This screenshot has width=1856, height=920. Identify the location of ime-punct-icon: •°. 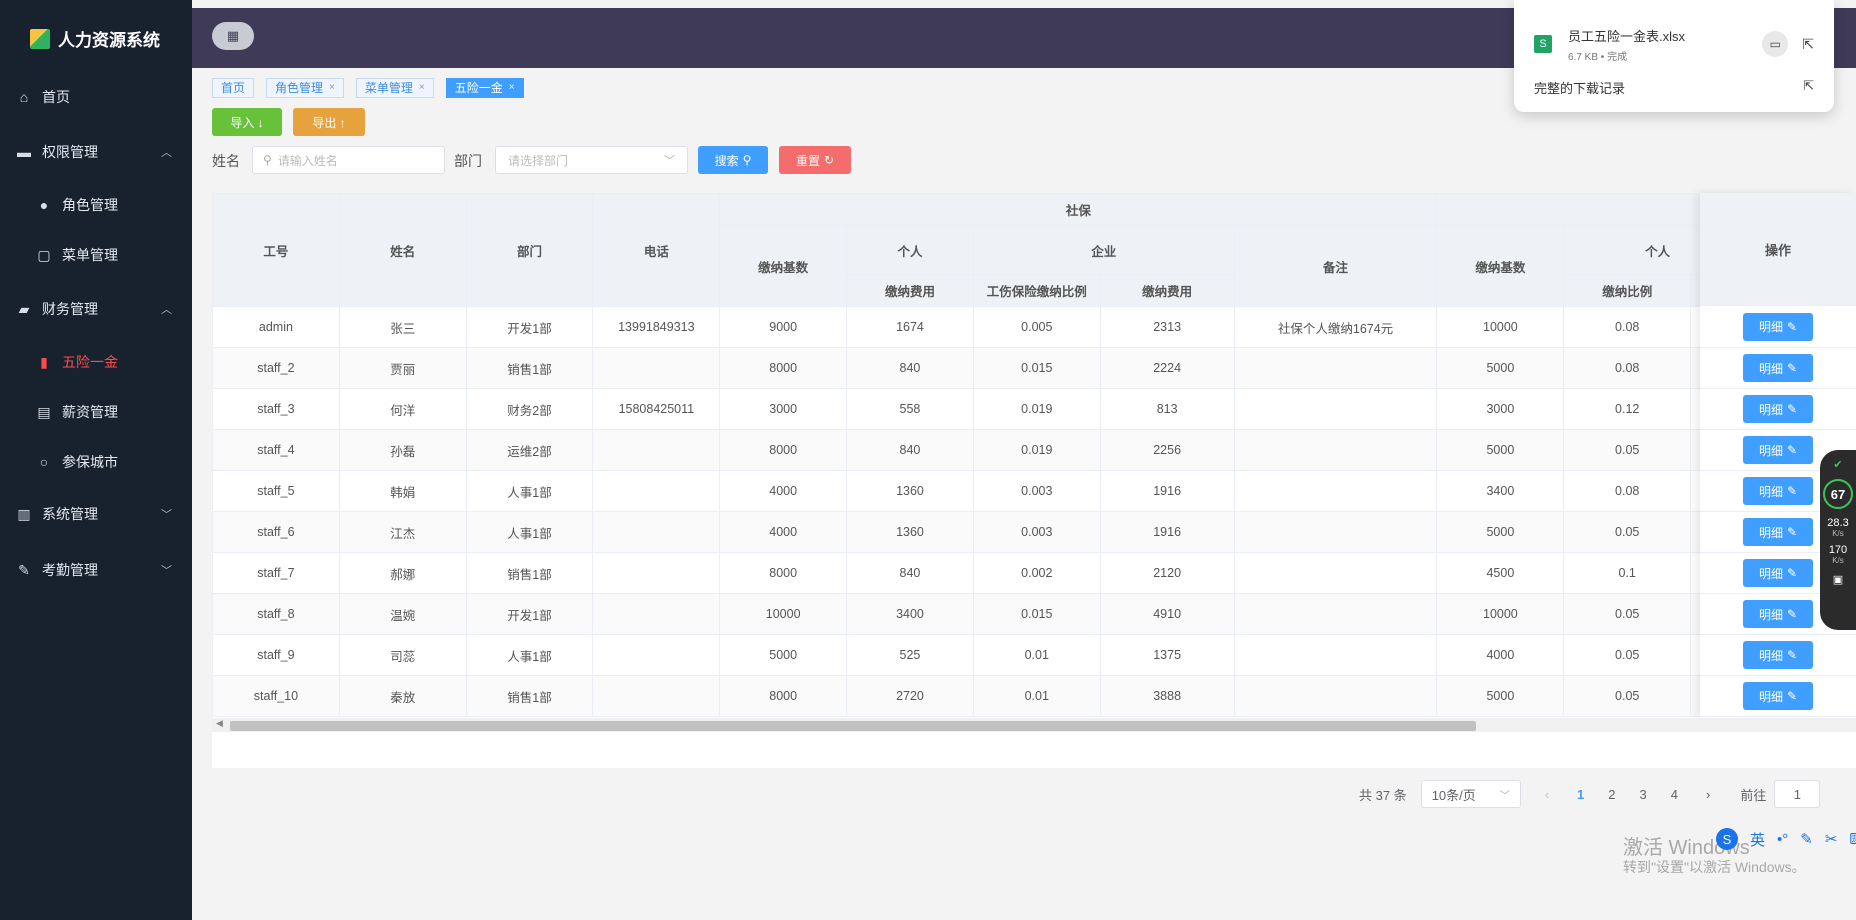
(1782, 839).